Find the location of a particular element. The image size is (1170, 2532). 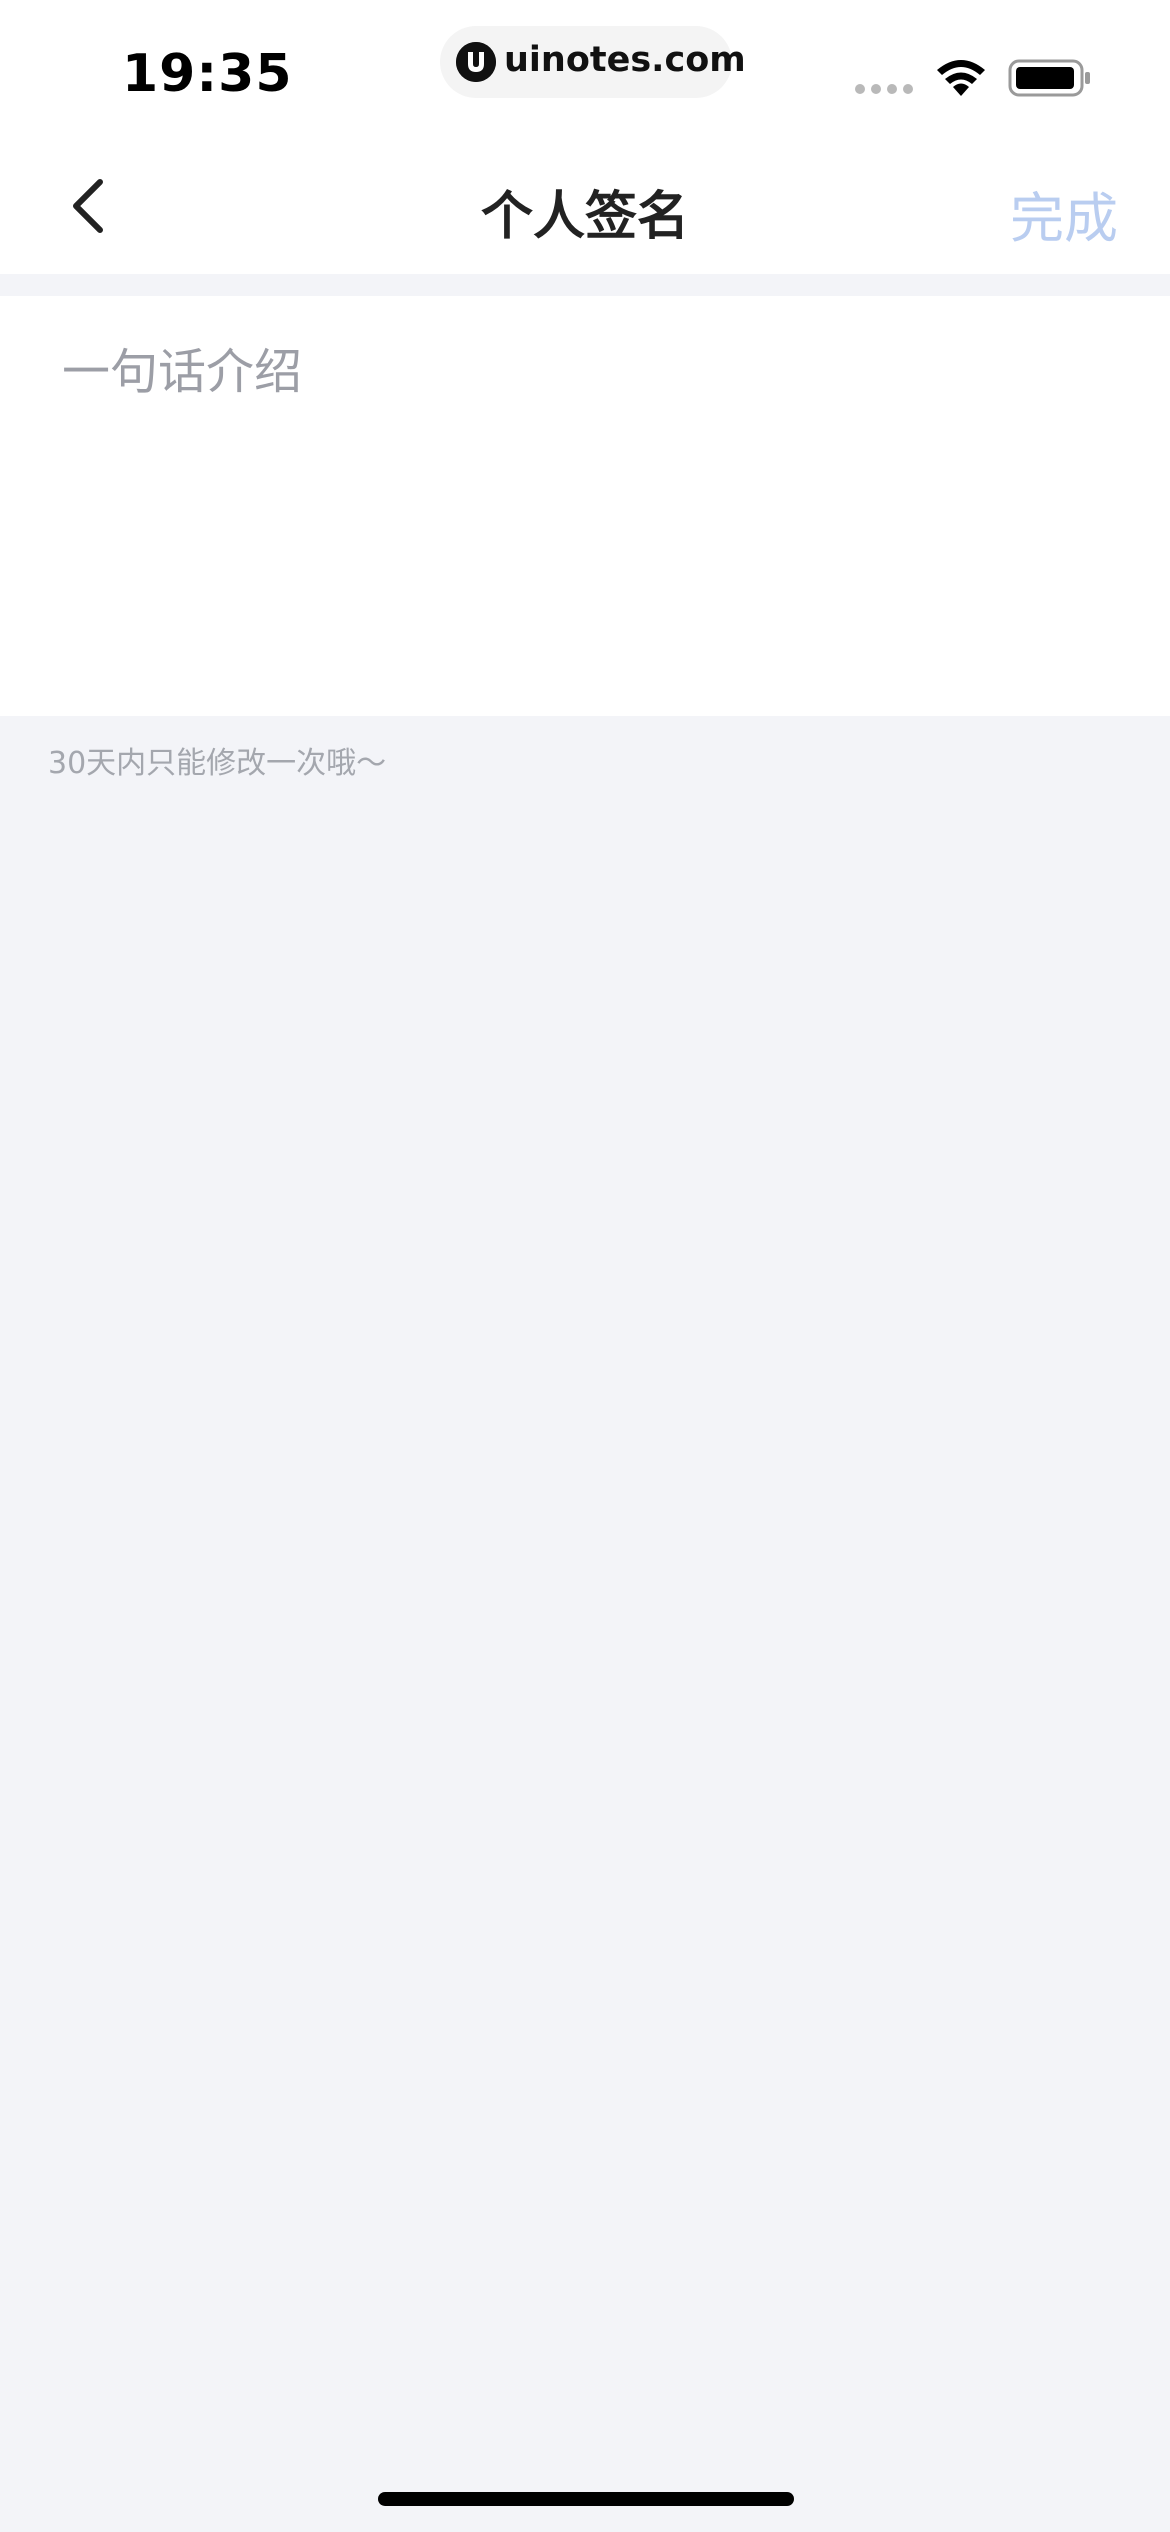

url-pill: uinotes.com is located at coordinates (593, 62).